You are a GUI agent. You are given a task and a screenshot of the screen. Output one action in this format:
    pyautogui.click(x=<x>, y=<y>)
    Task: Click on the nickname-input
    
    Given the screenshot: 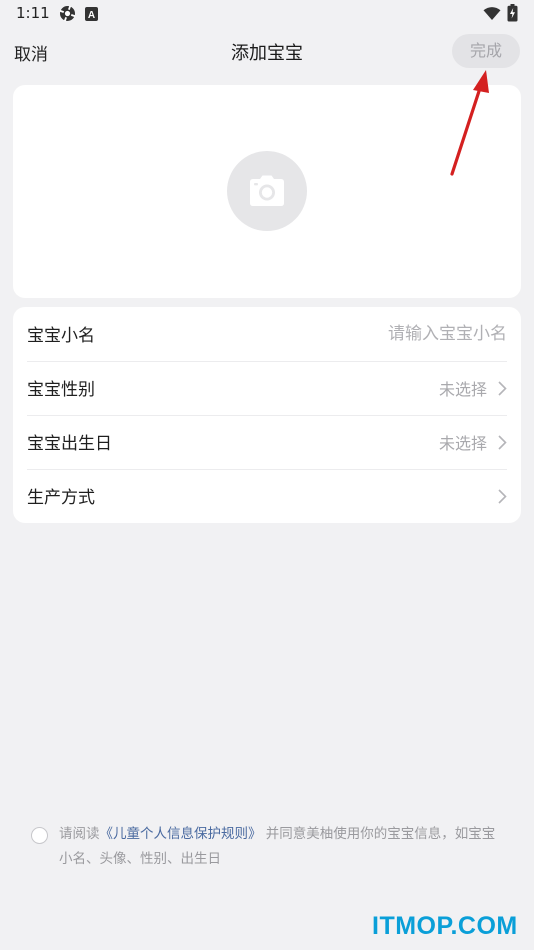 What is the action you would take?
    pyautogui.click(x=377, y=334)
    